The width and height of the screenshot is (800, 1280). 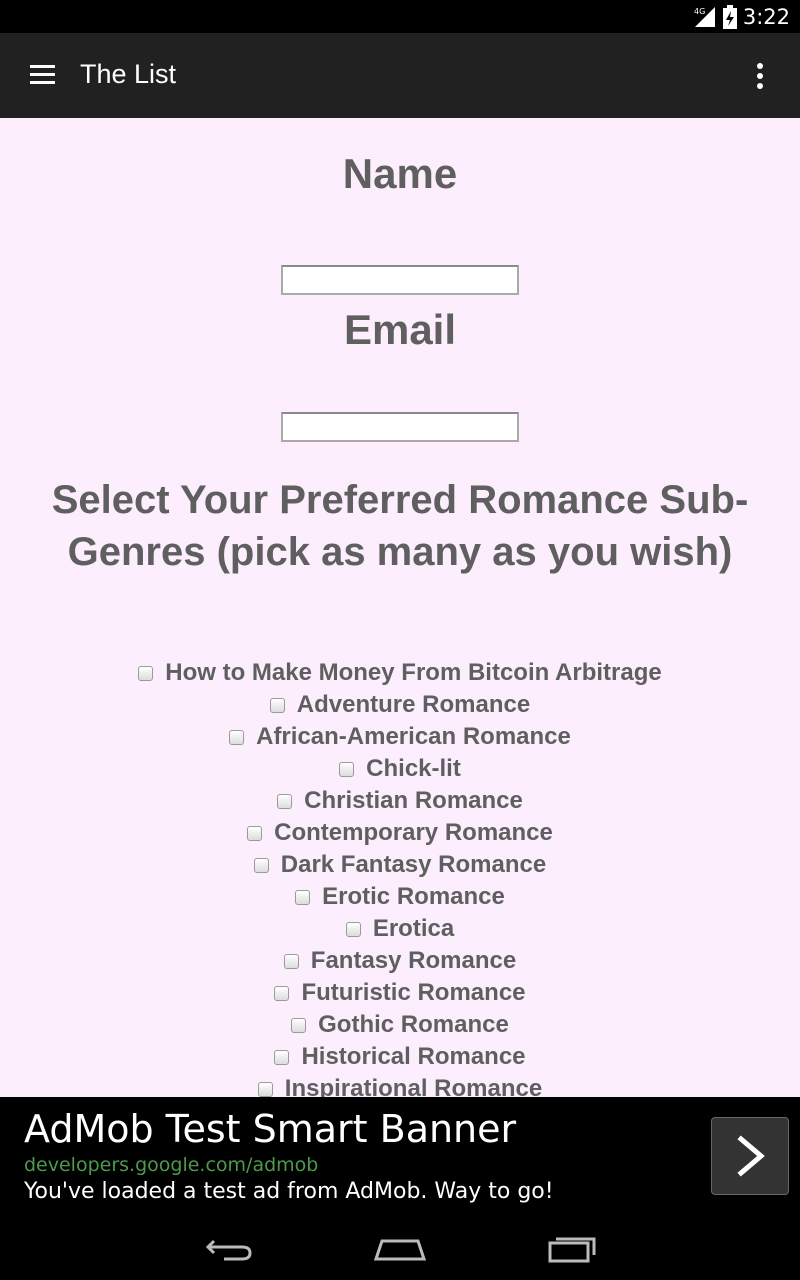 I want to click on hamburger-menu-icon, so click(x=42, y=75).